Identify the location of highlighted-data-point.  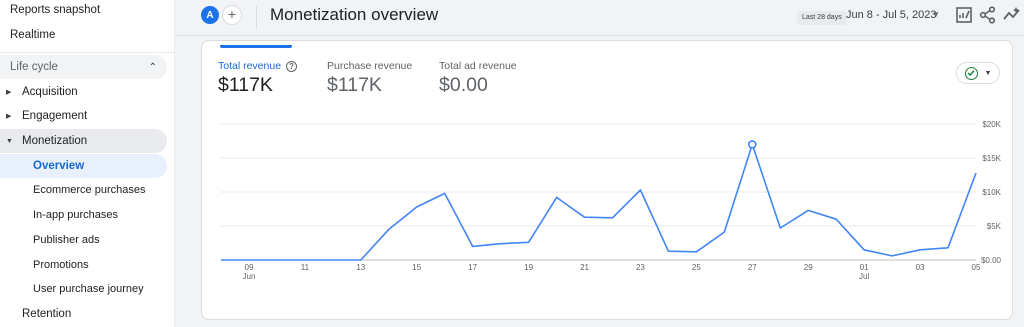
(752, 144).